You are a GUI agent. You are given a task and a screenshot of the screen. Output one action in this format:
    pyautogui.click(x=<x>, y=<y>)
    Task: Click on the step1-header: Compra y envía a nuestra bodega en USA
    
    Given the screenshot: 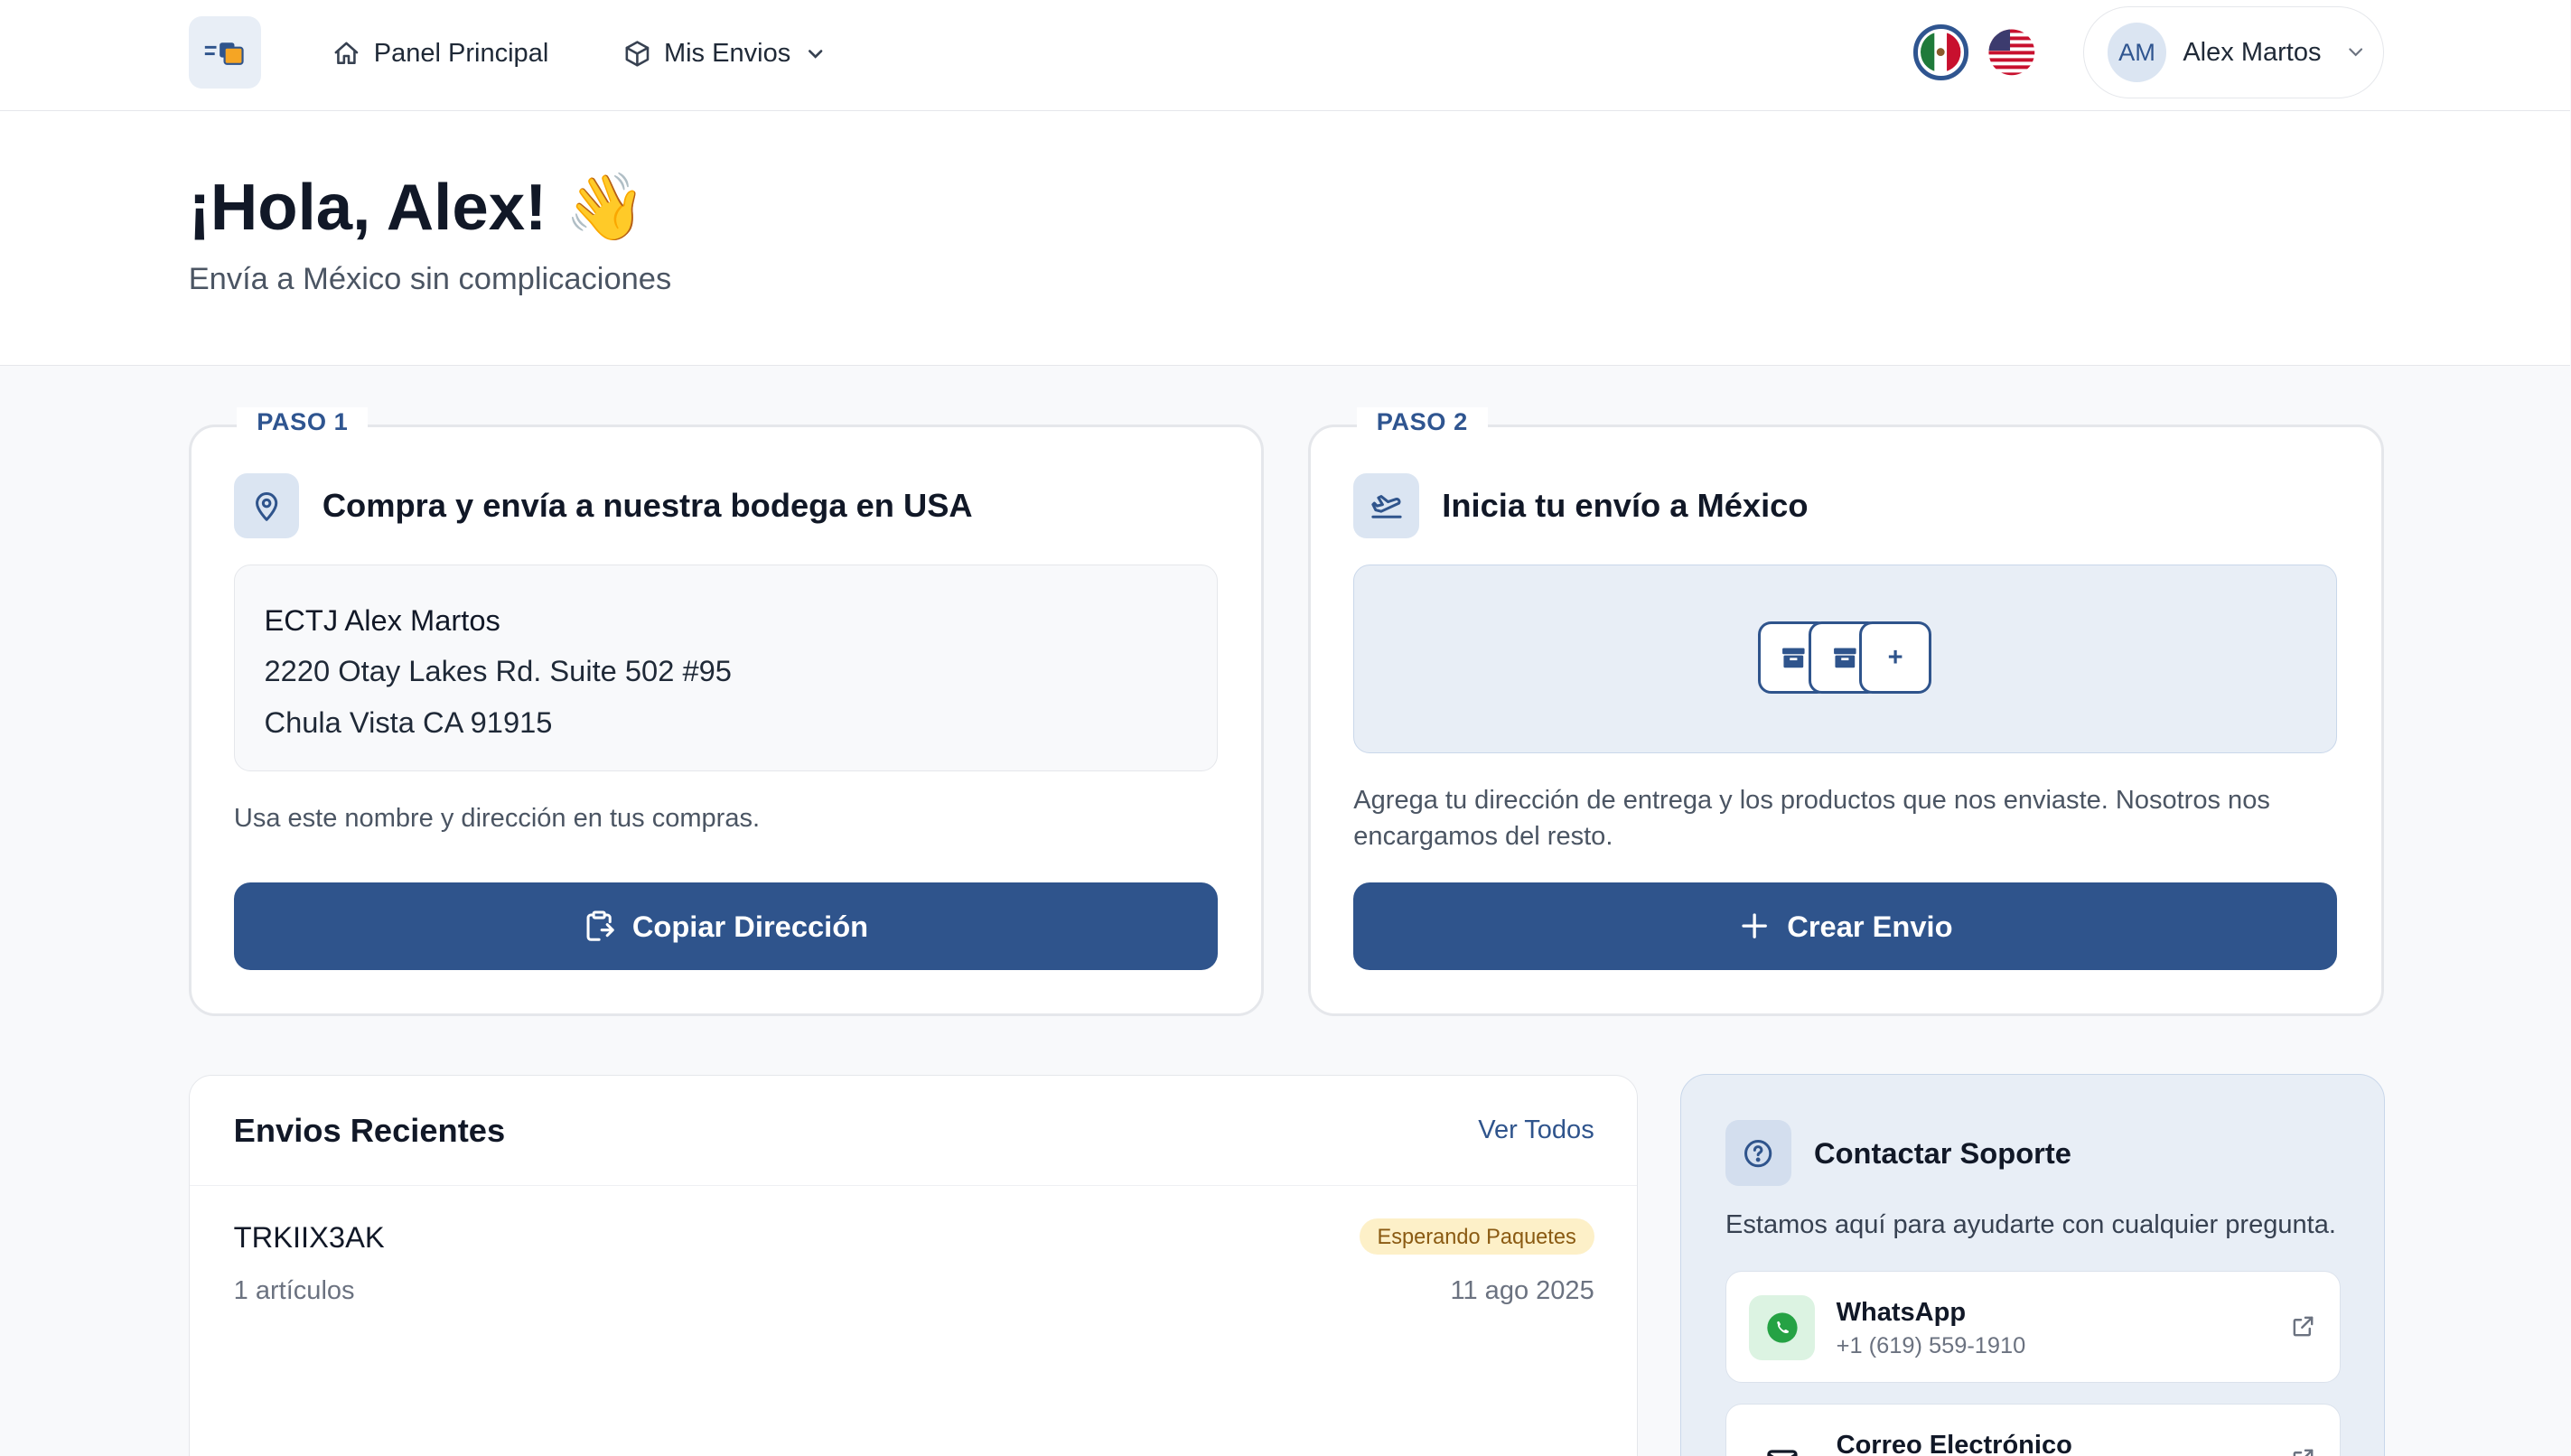 What is the action you would take?
    pyautogui.click(x=603, y=506)
    